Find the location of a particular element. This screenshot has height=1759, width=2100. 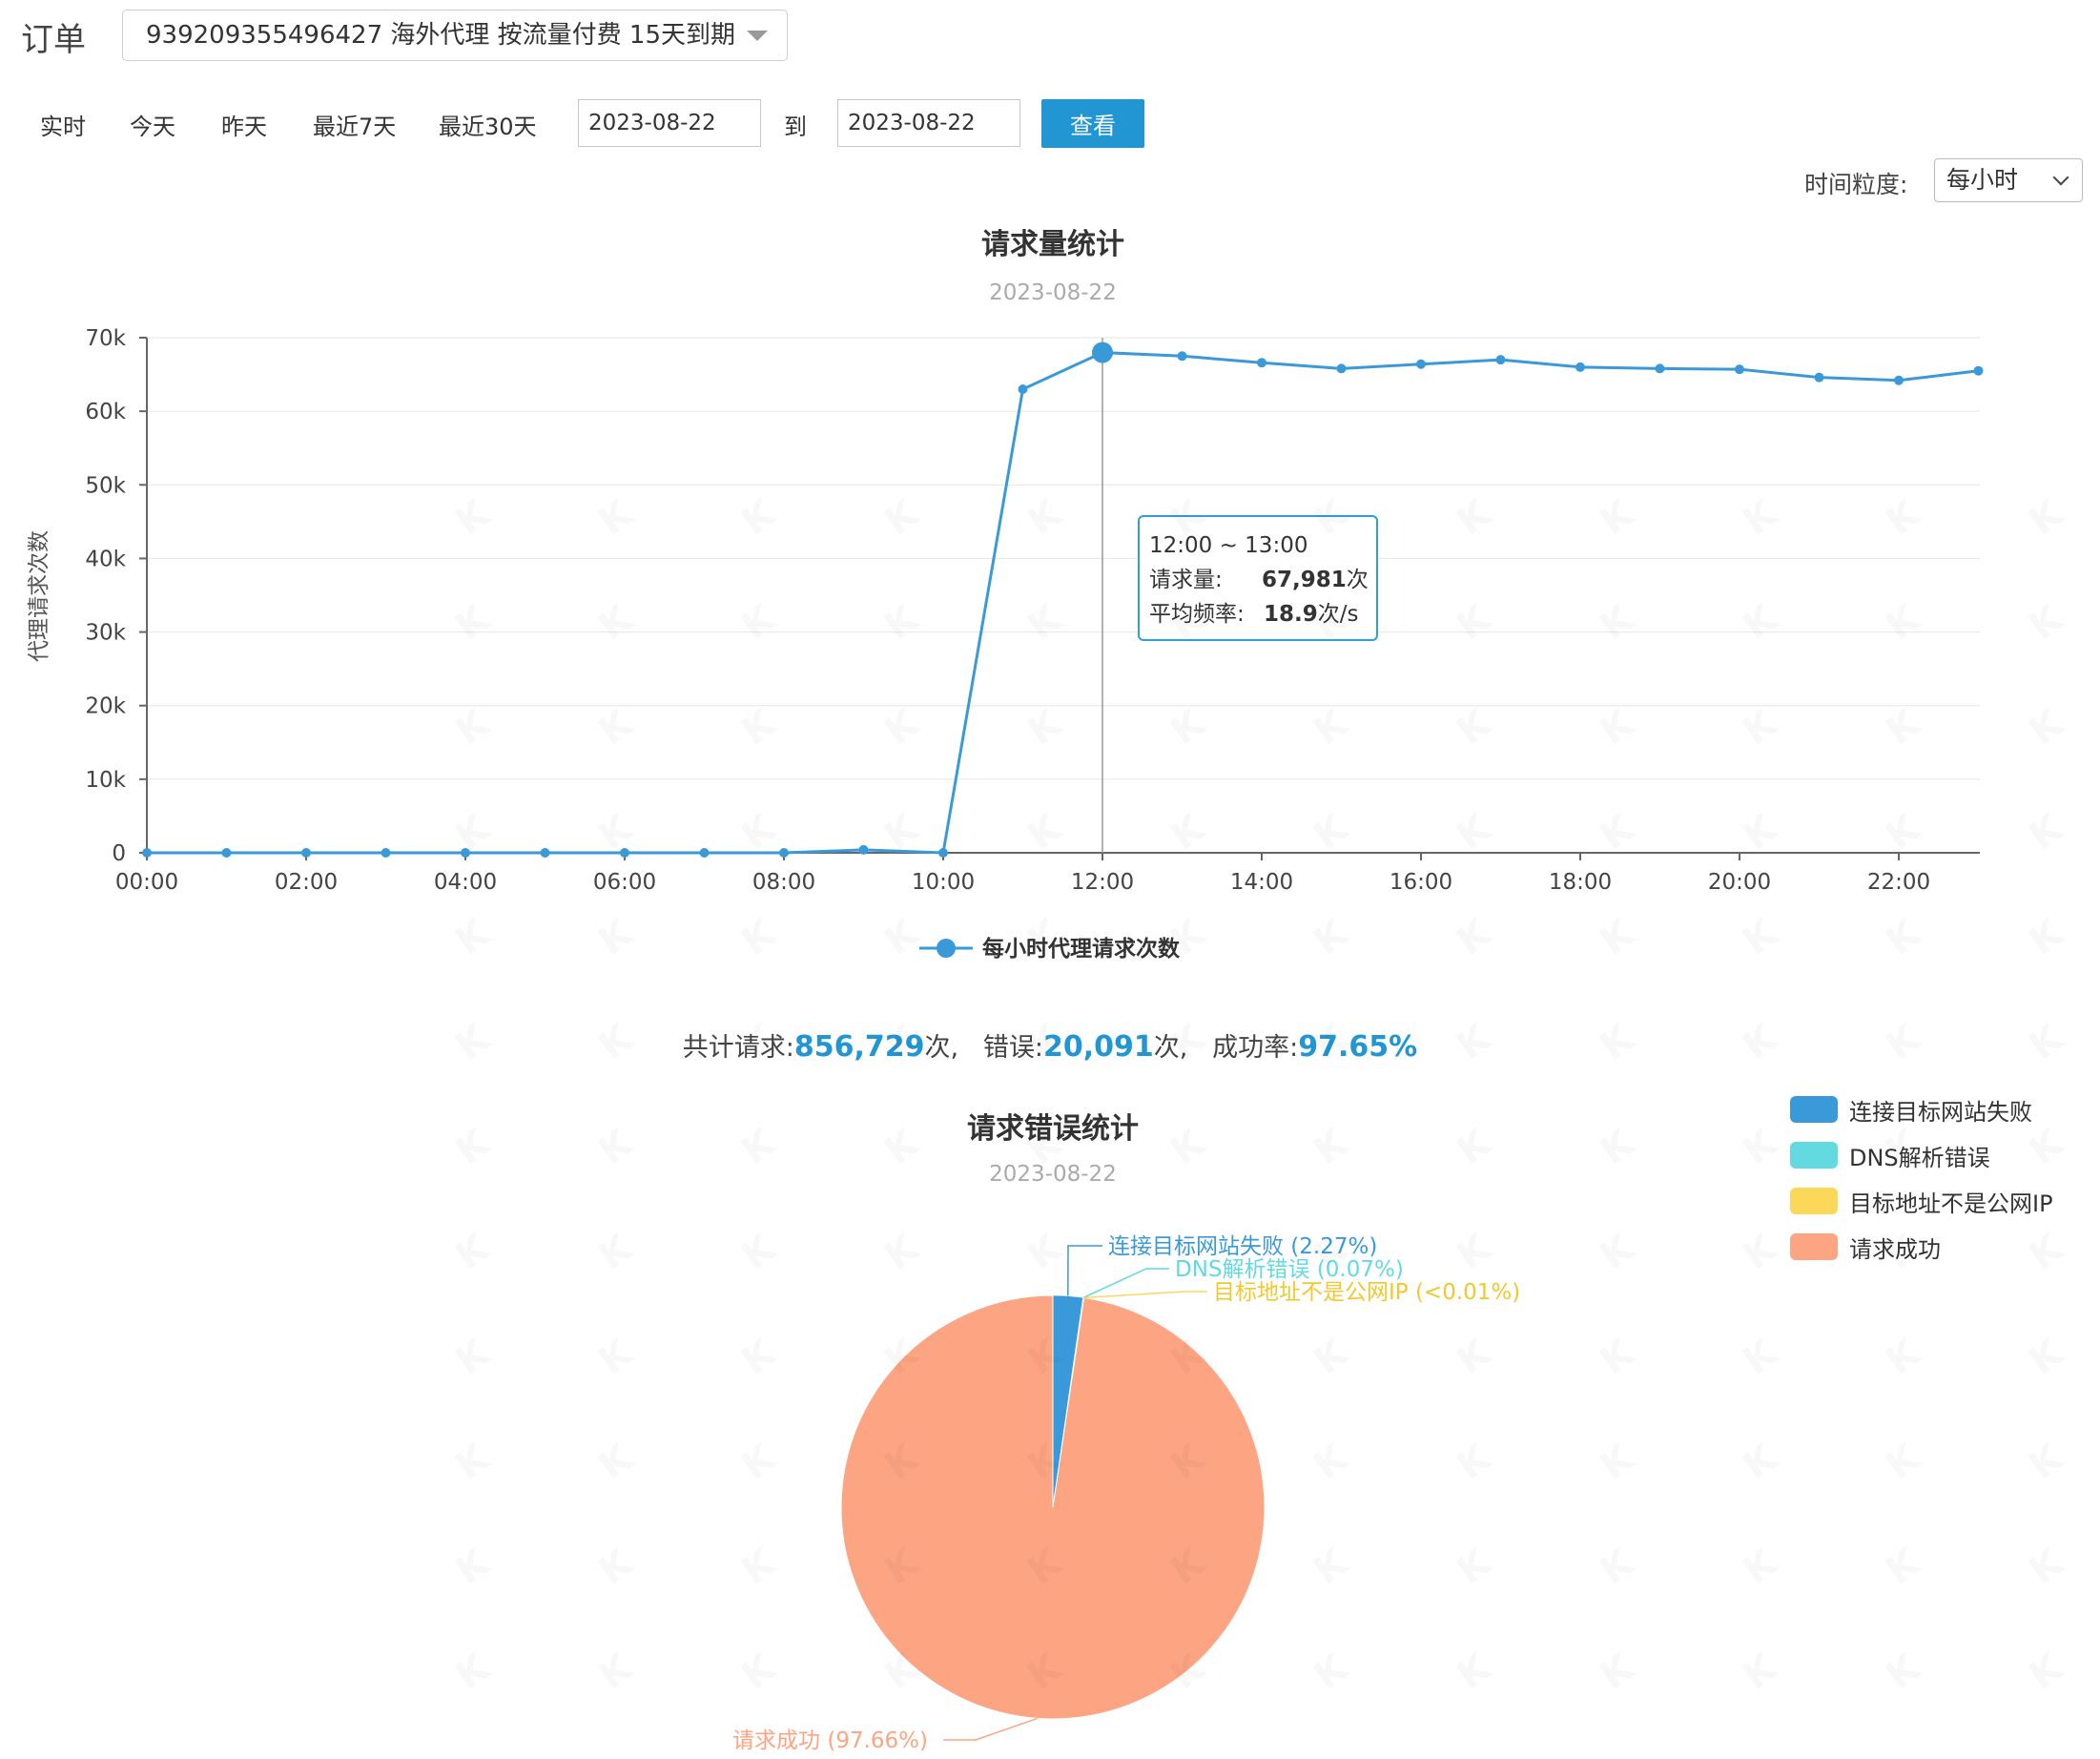

x-tick-label: 10:00 is located at coordinates (943, 883).